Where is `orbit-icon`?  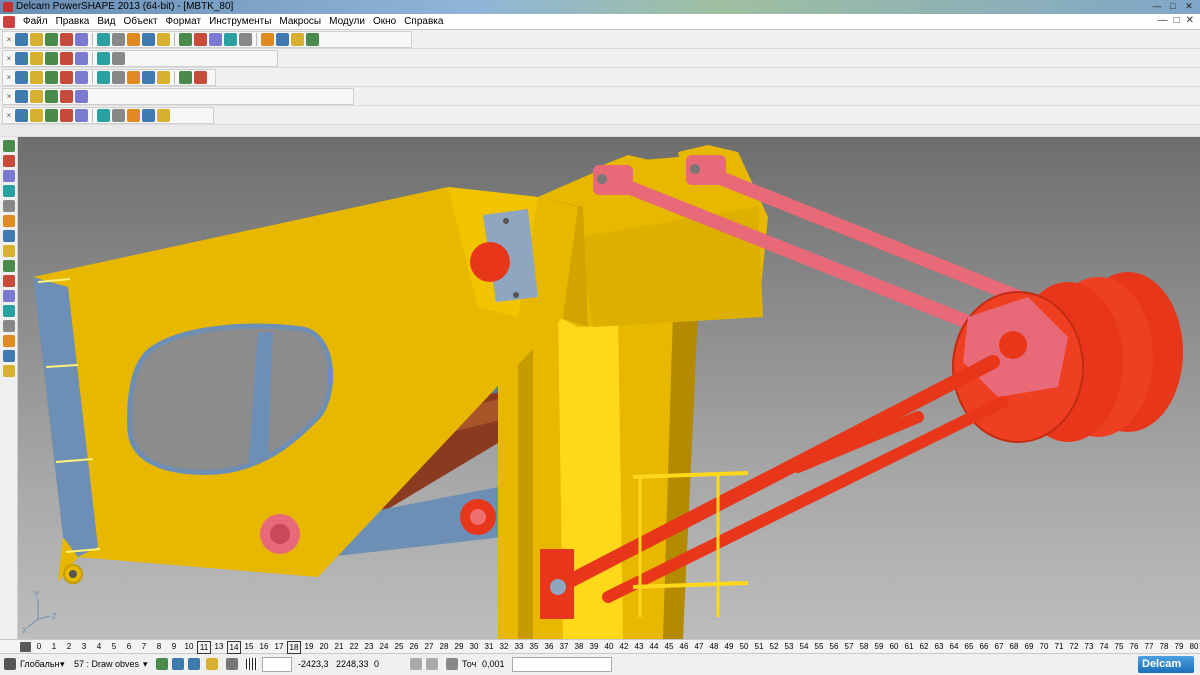
orbit-icon is located at coordinates (81, 96).